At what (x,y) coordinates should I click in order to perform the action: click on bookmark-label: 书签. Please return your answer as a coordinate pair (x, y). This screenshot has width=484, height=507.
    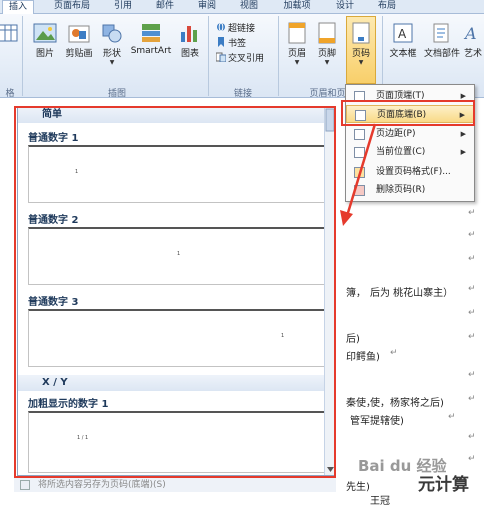
    Looking at the image, I should click on (237, 44).